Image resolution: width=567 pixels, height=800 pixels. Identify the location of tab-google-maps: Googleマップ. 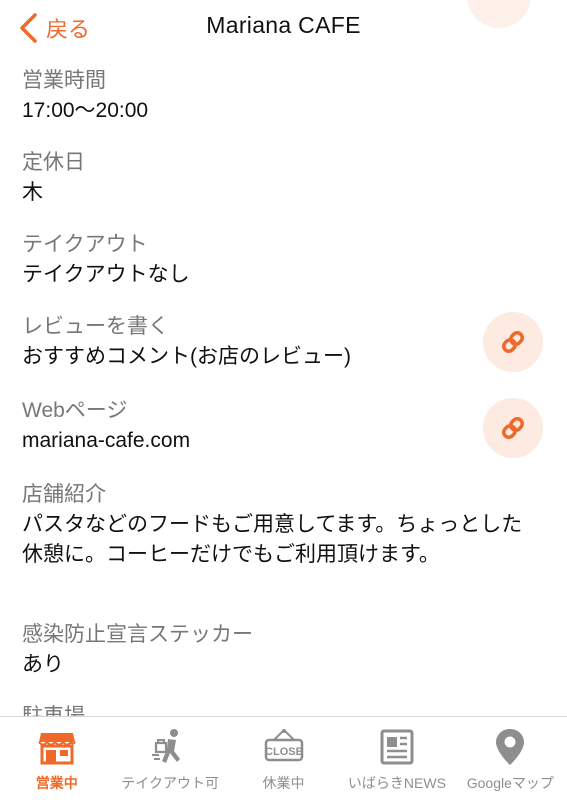
(510, 758).